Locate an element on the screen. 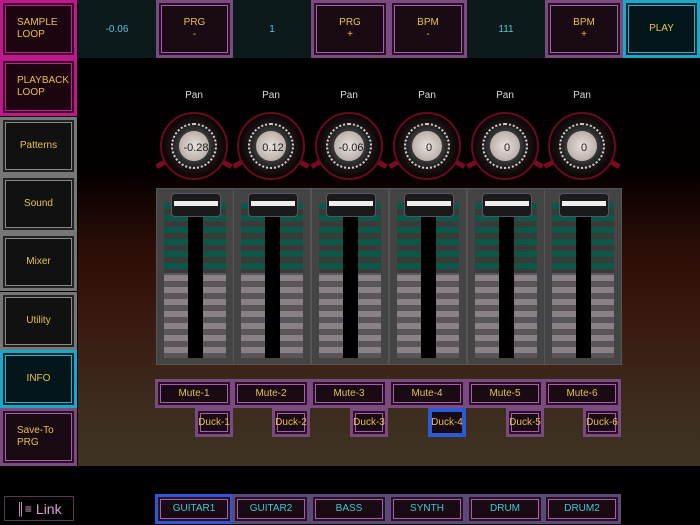 Image resolution: width=700 pixels, height=525 pixels. duck-button: Duck-4 is located at coordinates (447, 422).